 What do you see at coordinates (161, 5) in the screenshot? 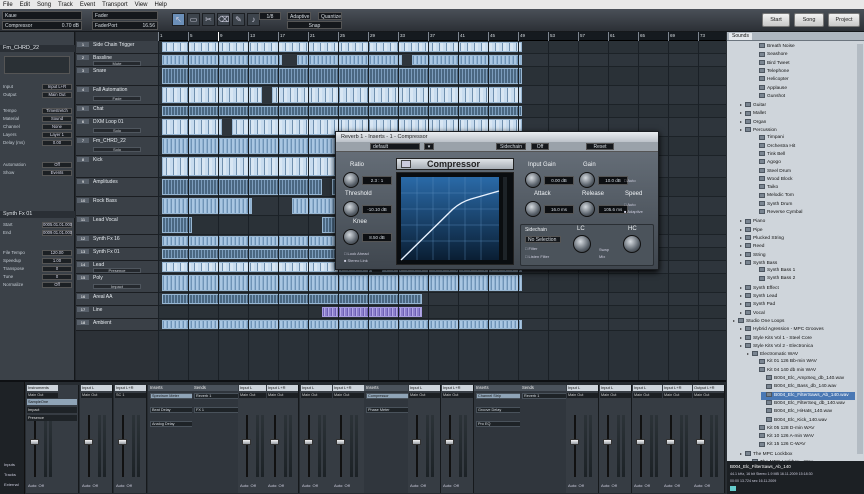
I see `menu-item-help: Help` at bounding box center [161, 5].